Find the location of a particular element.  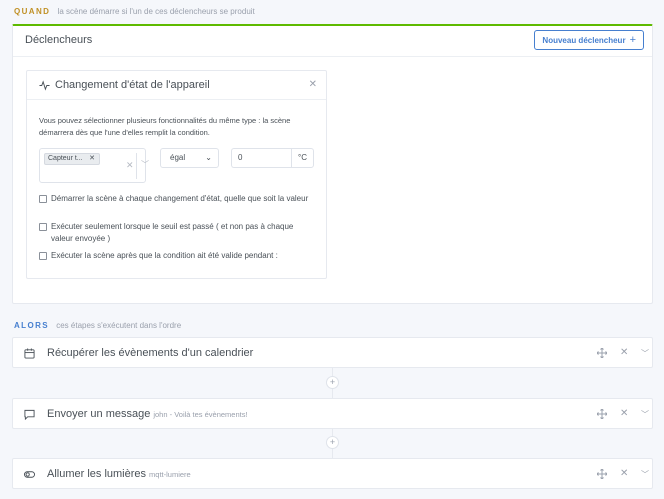

selected-feature-tag: Capteur t... ✕ is located at coordinates (72, 159).